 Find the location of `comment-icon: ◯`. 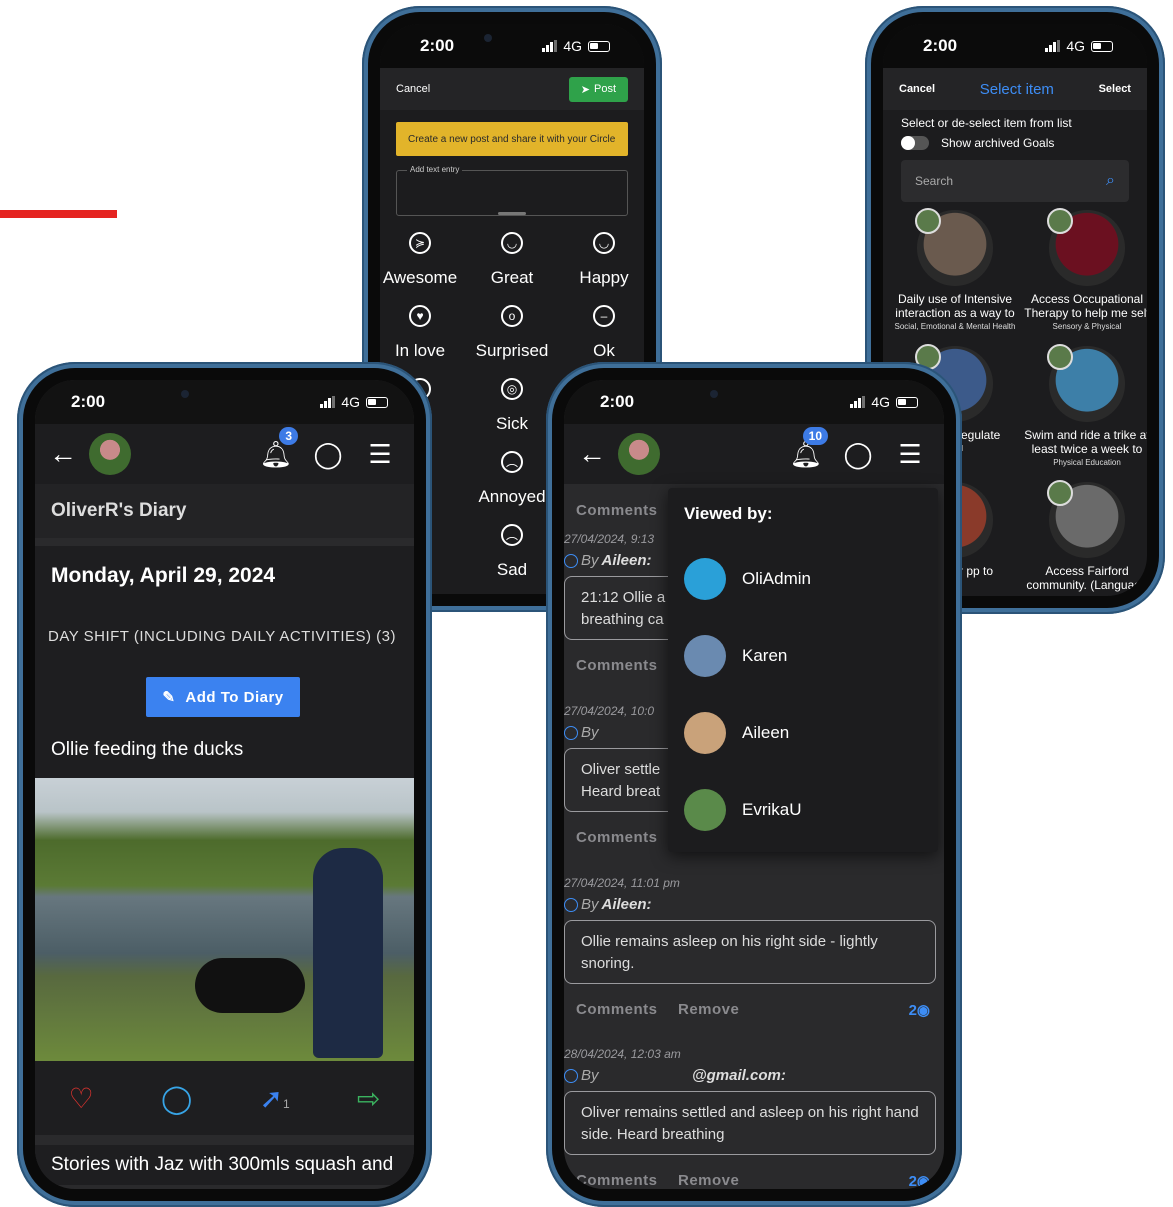

comment-icon: ◯ is located at coordinates (176, 1098).